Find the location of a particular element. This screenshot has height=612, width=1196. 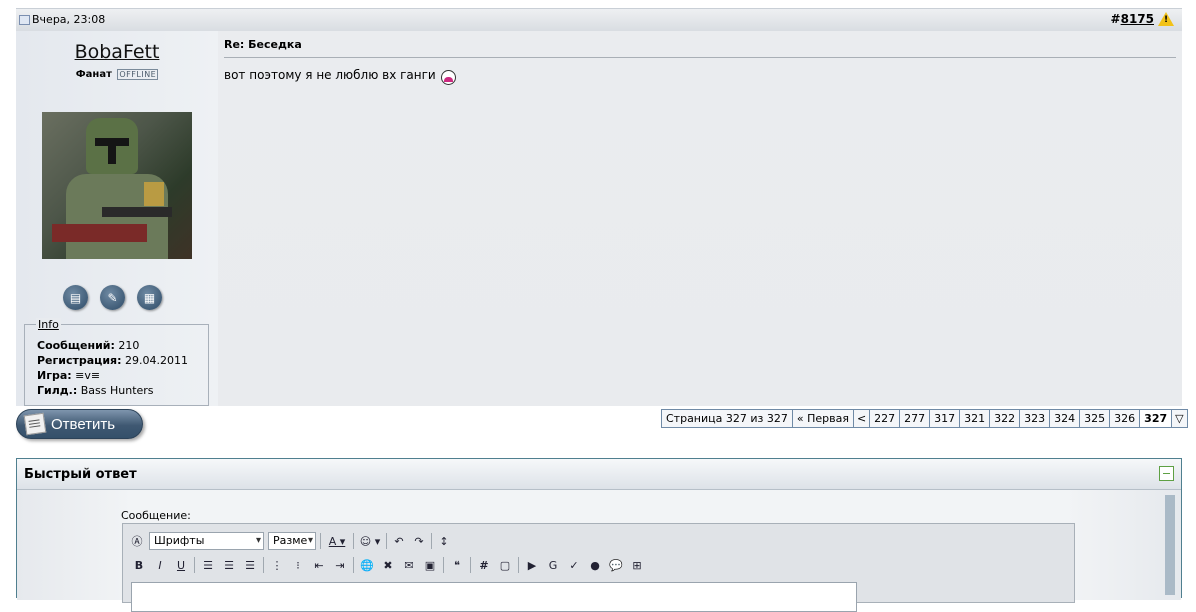

user-title-text: Фанат is located at coordinates (93, 74).